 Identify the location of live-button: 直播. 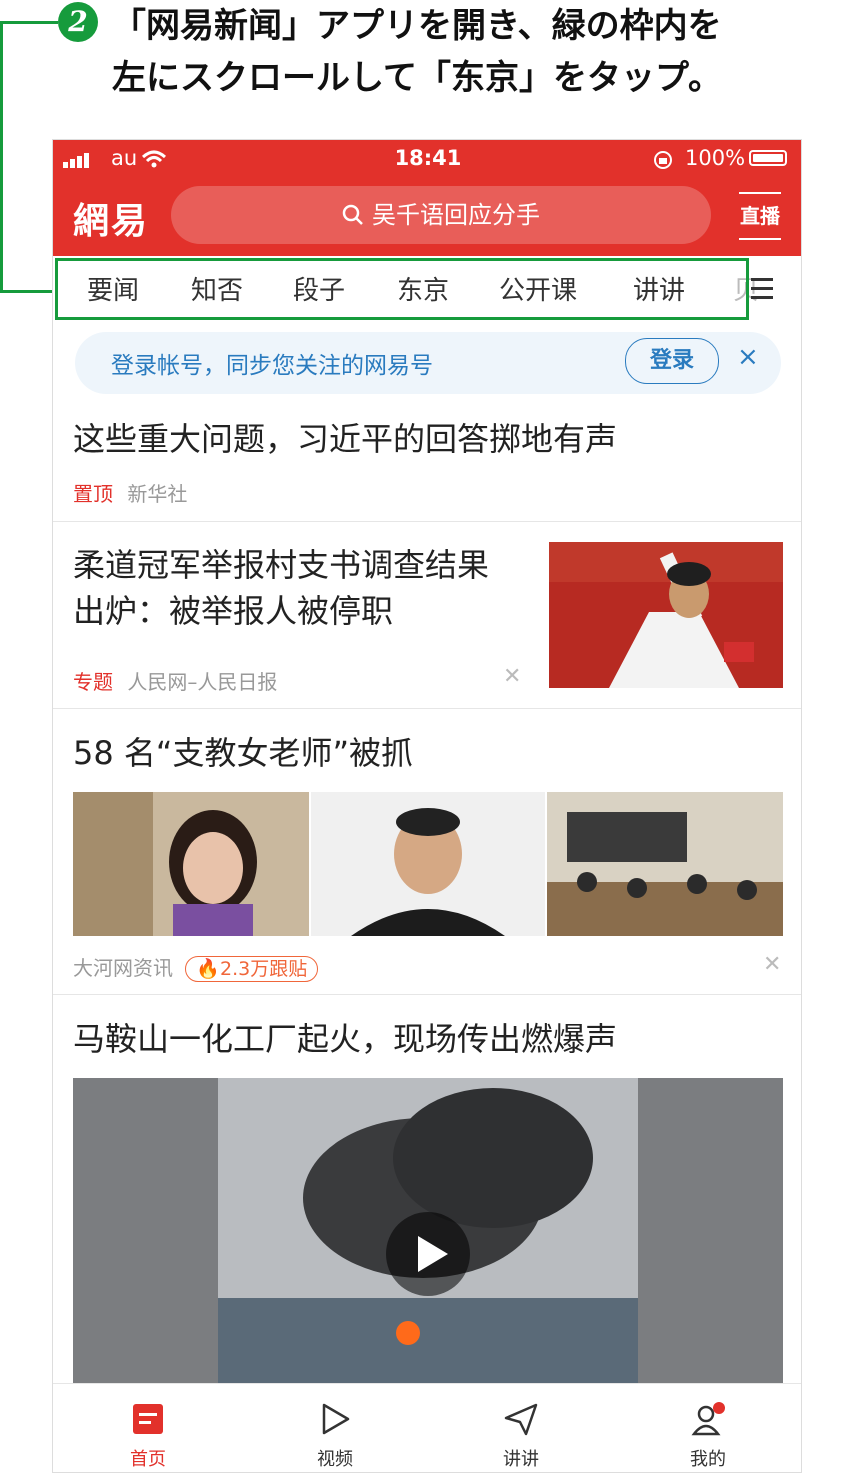
(760, 216).